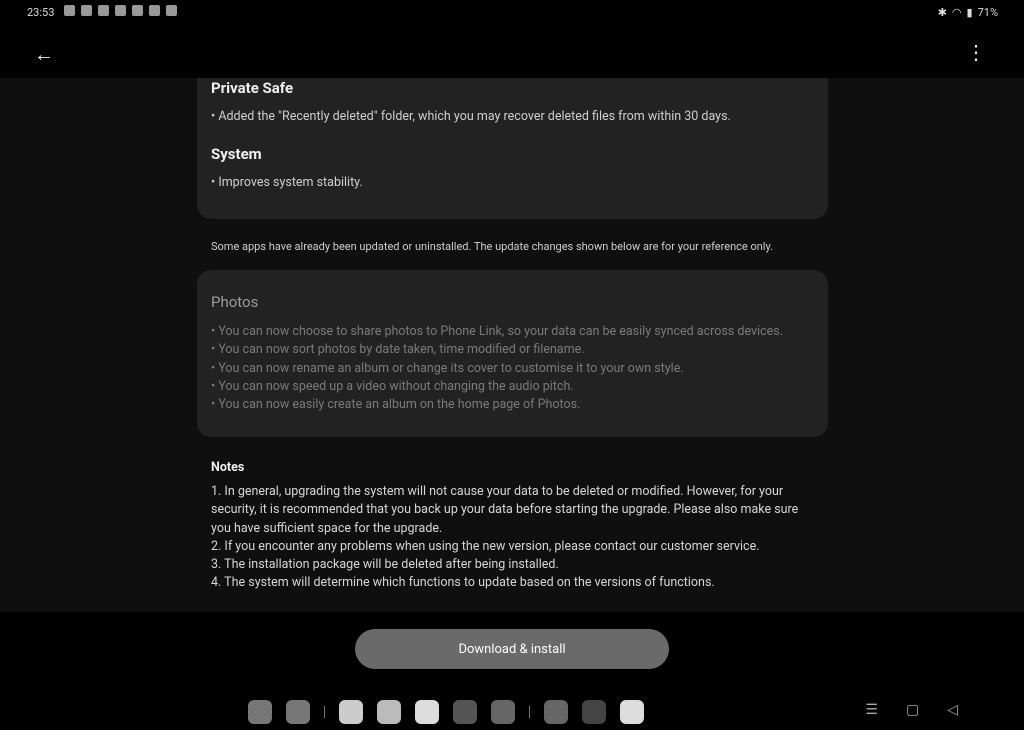  I want to click on google-icon, so click(632, 712).